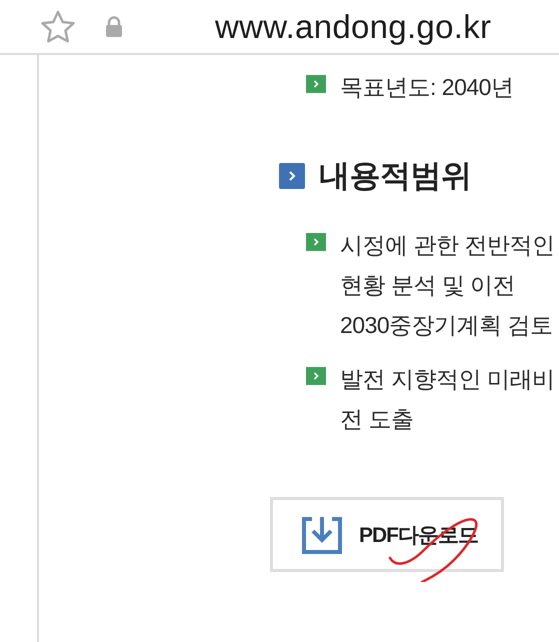  Describe the element at coordinates (447, 399) in the screenshot. I see `list-item-text: 발전 지향적인 미래비 전 도출` at that location.